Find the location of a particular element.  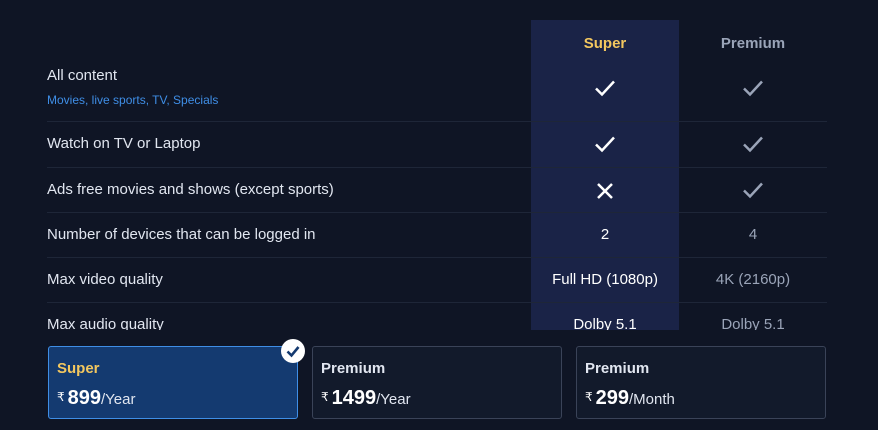

plan-card-premium-yearly: Premium ₹1499/Year is located at coordinates (437, 382).